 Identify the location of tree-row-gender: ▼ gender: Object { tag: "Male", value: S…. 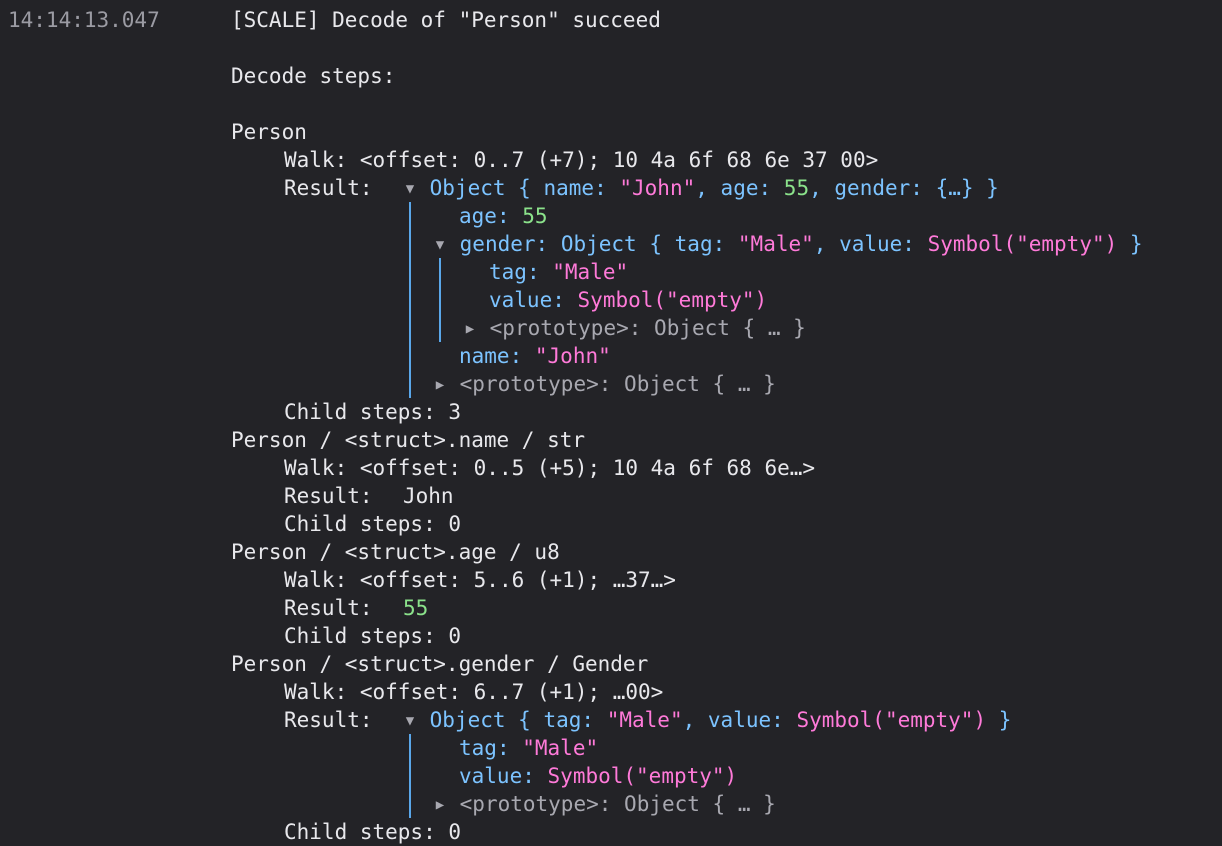
(788, 244).